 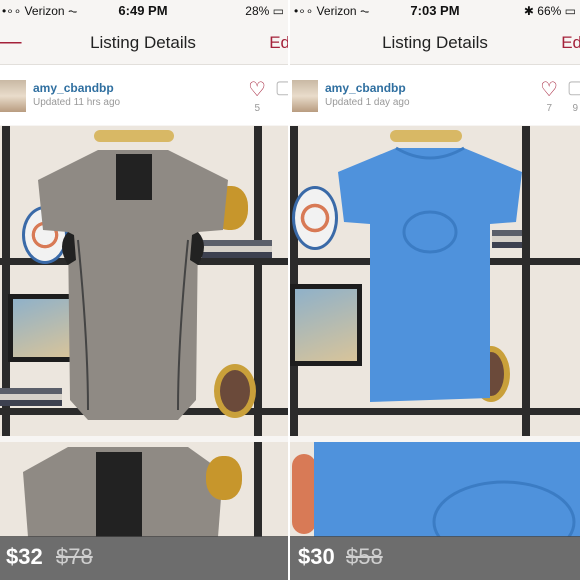 What do you see at coordinates (144, 11) in the screenshot?
I see `status-bar: •∘∘ Verizon ⏦ 6:49 PM 28% ▭` at bounding box center [144, 11].